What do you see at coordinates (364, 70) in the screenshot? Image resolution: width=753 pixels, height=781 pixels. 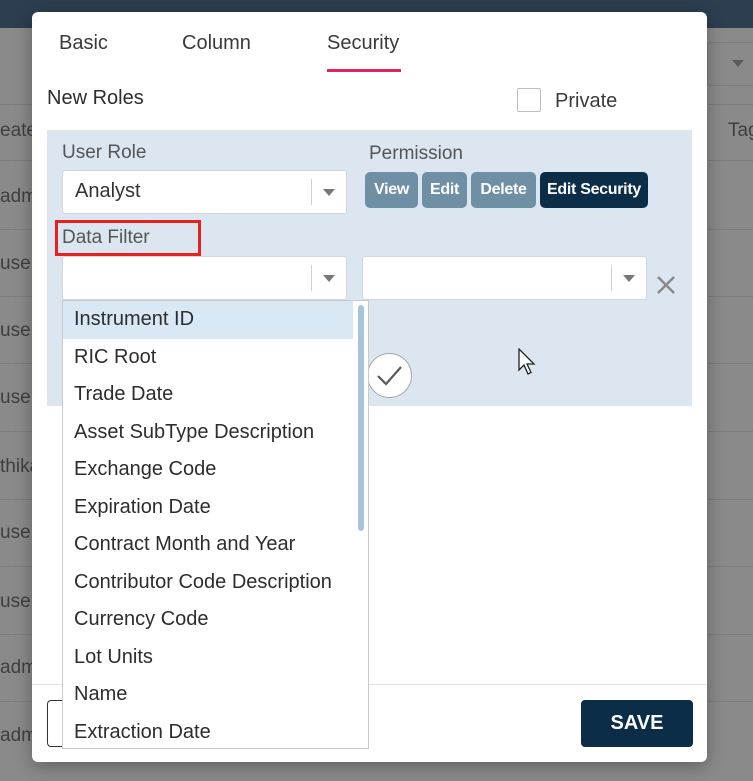 I see `active-tab-indicator` at bounding box center [364, 70].